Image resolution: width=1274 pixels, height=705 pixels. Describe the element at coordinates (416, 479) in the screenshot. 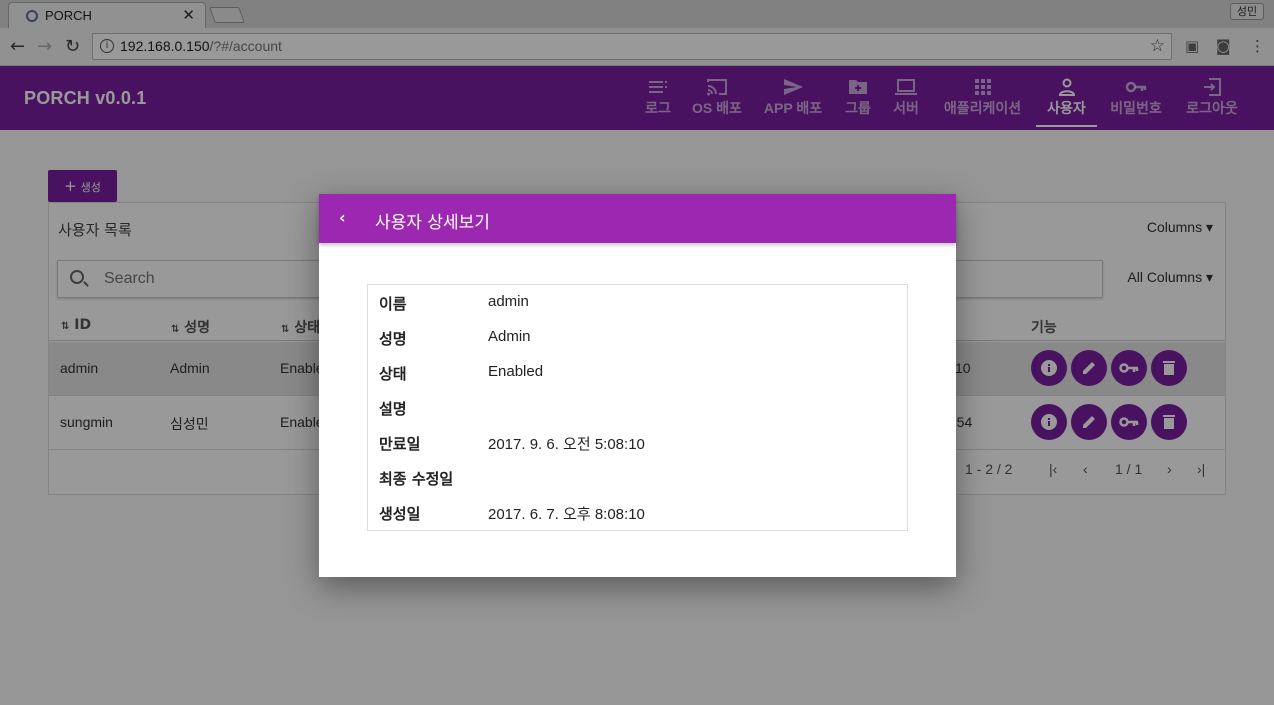

I see `detail-label: 최종 수정일` at that location.